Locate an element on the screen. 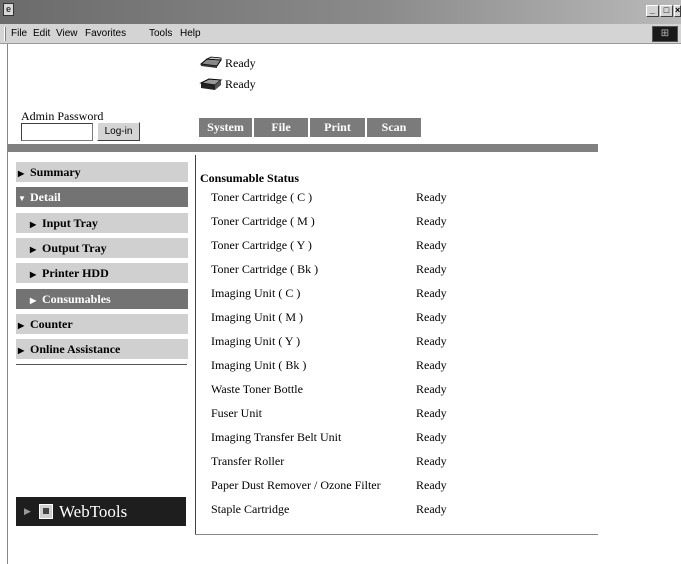  page-frame-edge is located at coordinates (7, 304).